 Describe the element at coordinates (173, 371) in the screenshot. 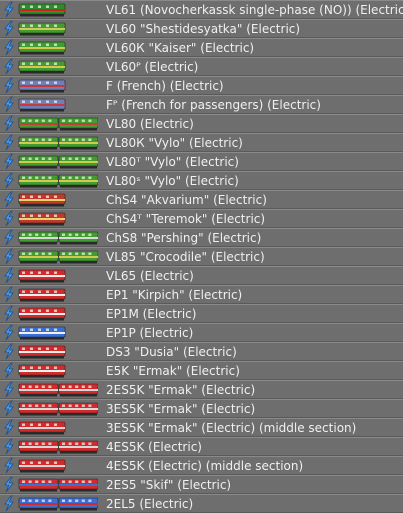

I see `list-item-label: E5K "Ermak" (Electric)` at that location.